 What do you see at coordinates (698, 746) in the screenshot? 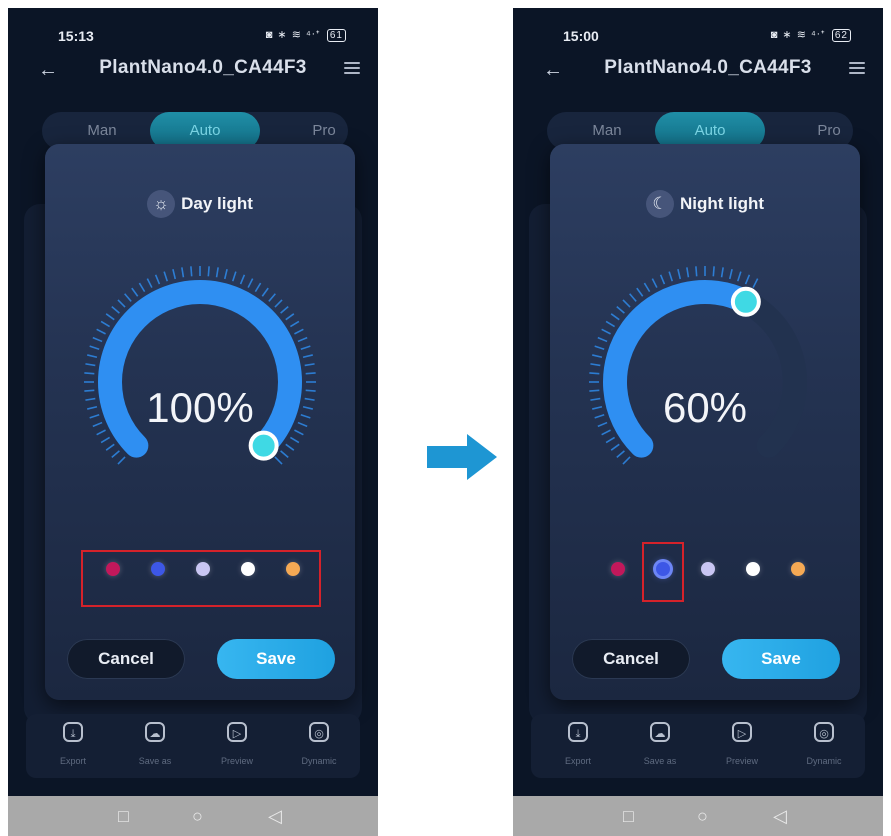
I see `bottom-toolbar: ⤓ Export ☁ Save as ▷ Preview ◎ Dynamic` at bounding box center [698, 746].